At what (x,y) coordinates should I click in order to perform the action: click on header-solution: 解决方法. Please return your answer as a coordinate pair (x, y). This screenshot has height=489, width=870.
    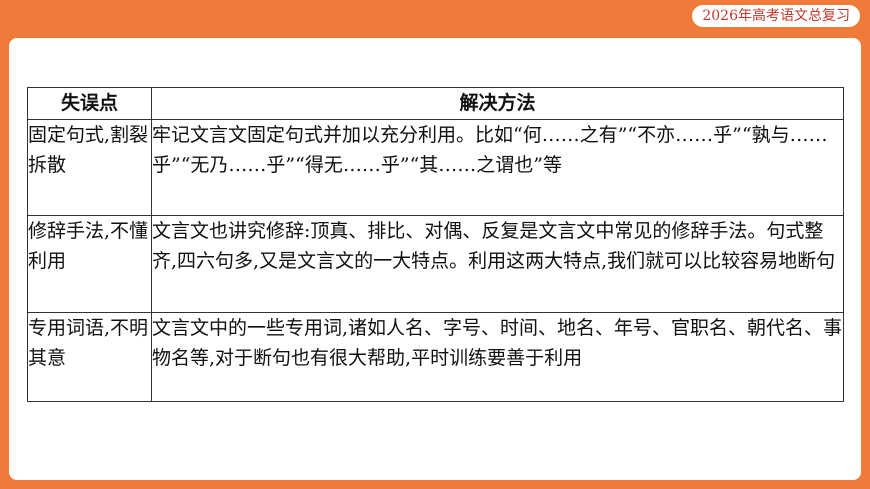
    Looking at the image, I should click on (497, 103).